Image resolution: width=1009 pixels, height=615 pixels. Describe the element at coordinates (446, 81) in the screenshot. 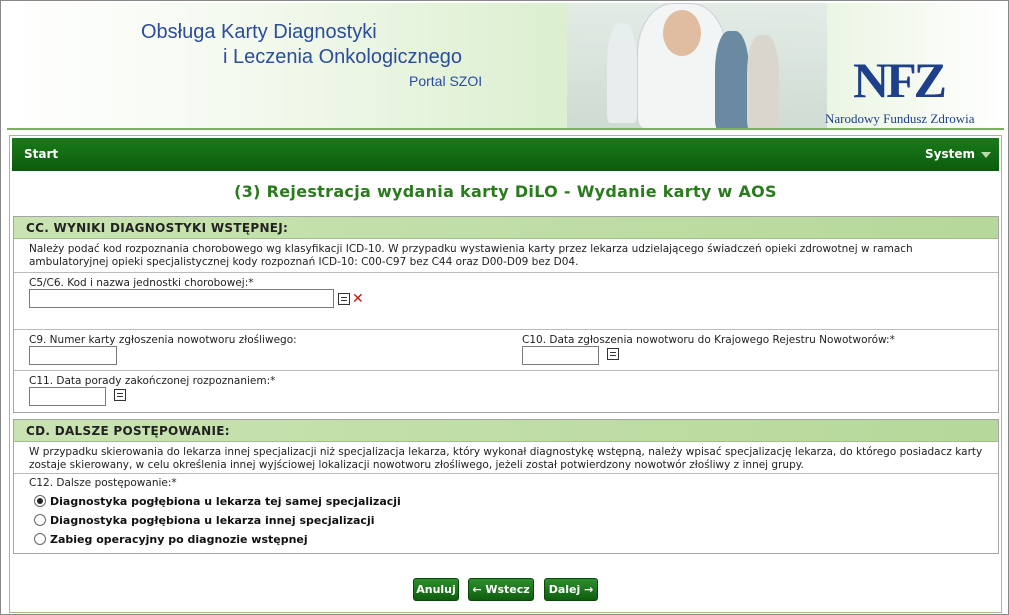

I see `portal-name: Portal SZOI` at that location.